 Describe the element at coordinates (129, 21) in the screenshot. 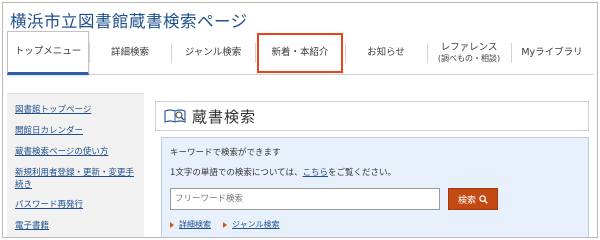

I see `site-title: 横浜市立図書館蔵書検索ページ` at that location.